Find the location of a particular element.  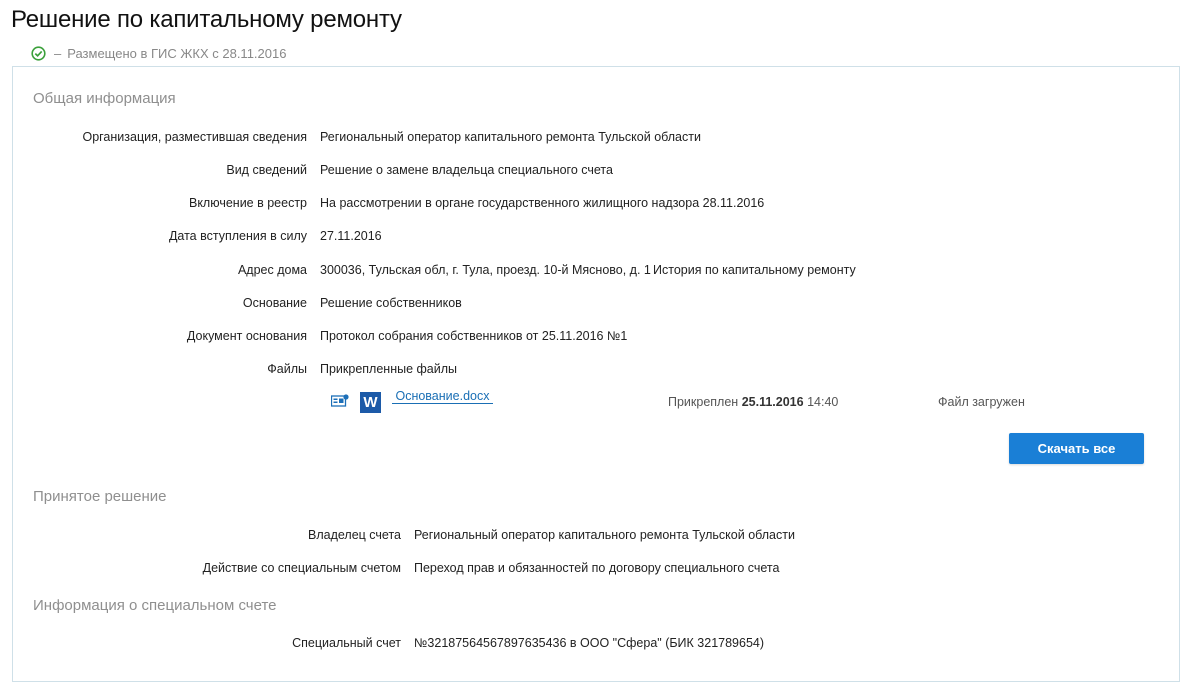

publication-status: – Размещено в ГИС ЖКХ с 28.11.2016 is located at coordinates (158, 53).